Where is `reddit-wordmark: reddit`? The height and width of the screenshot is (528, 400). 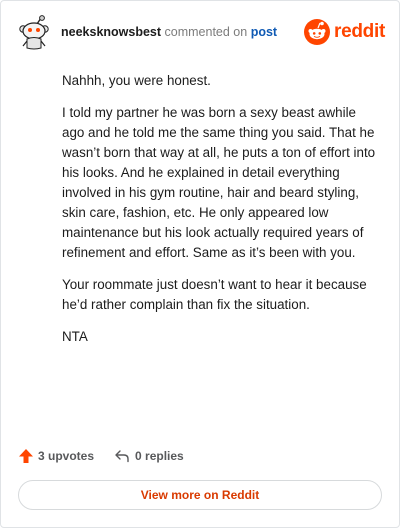 reddit-wordmark: reddit is located at coordinates (359, 31).